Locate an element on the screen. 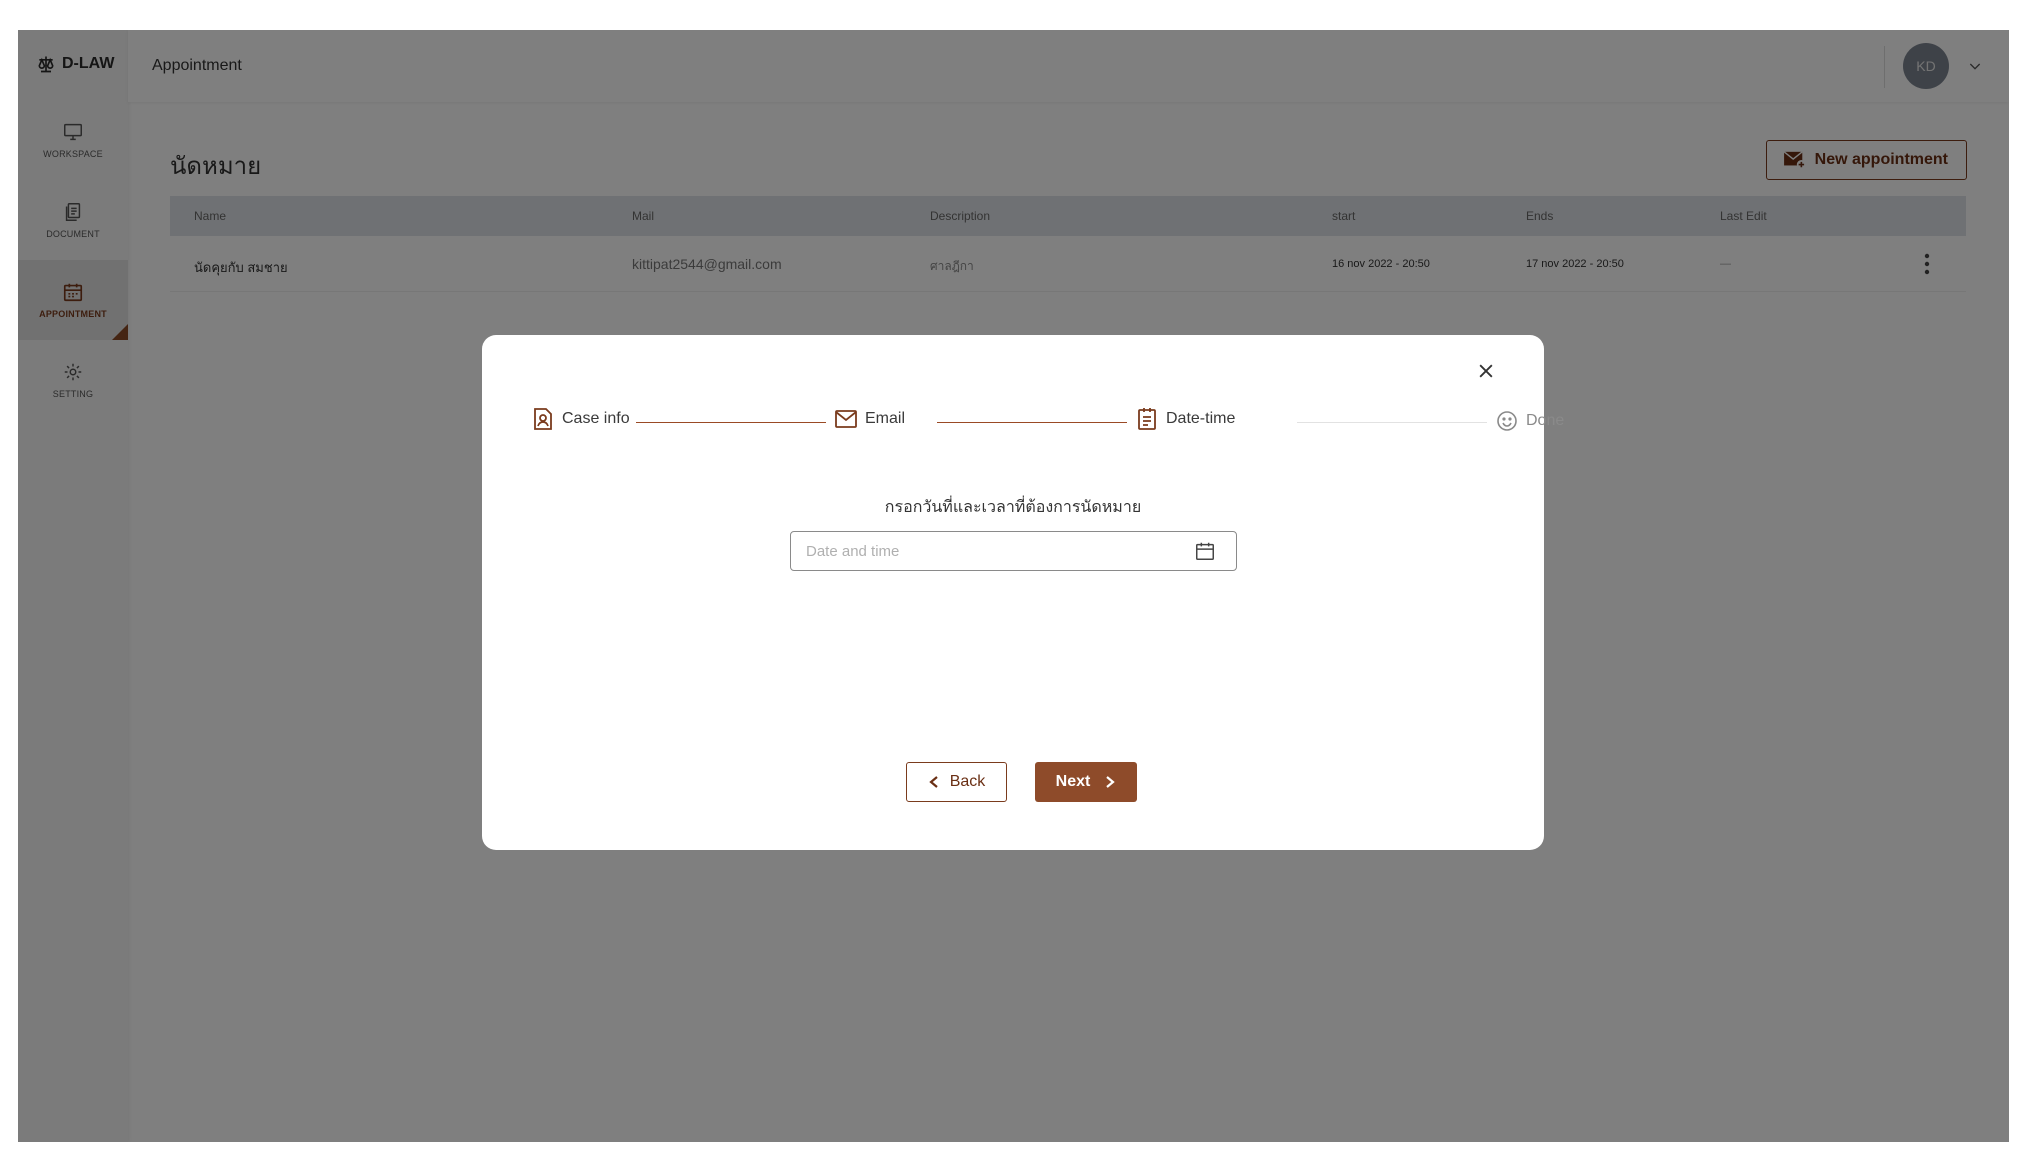 This screenshot has height=1172, width=2032. chevron-right-icon is located at coordinates (1111, 782).